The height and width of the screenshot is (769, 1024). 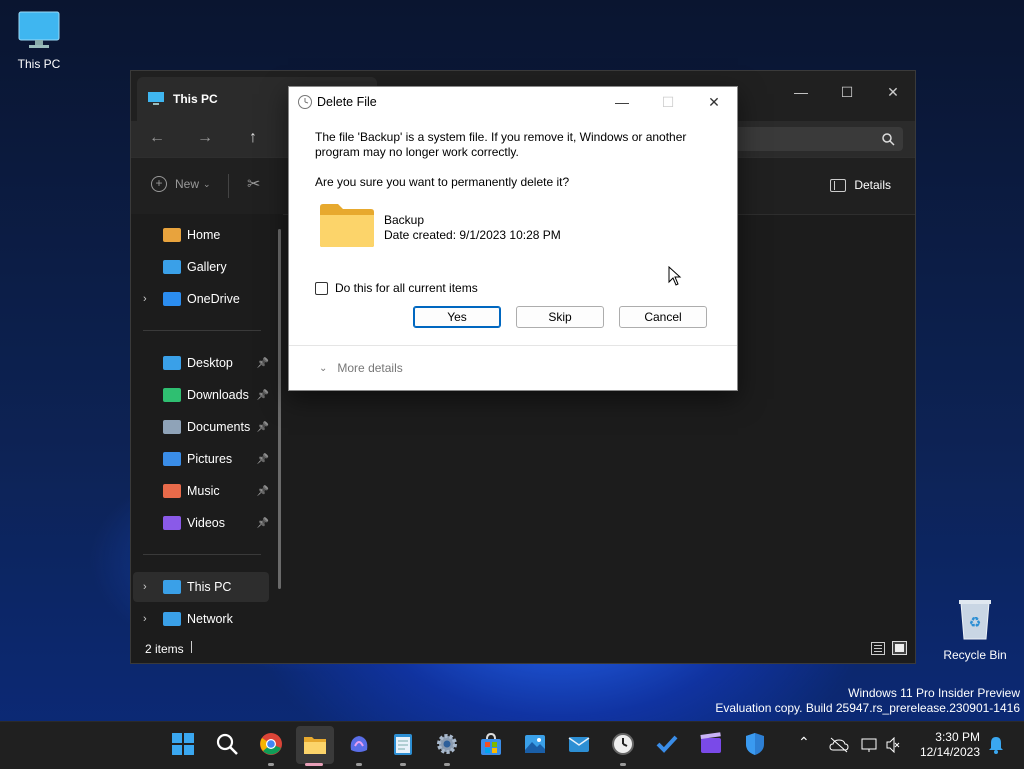 What do you see at coordinates (403, 744) in the screenshot?
I see `notepad-icon` at bounding box center [403, 744].